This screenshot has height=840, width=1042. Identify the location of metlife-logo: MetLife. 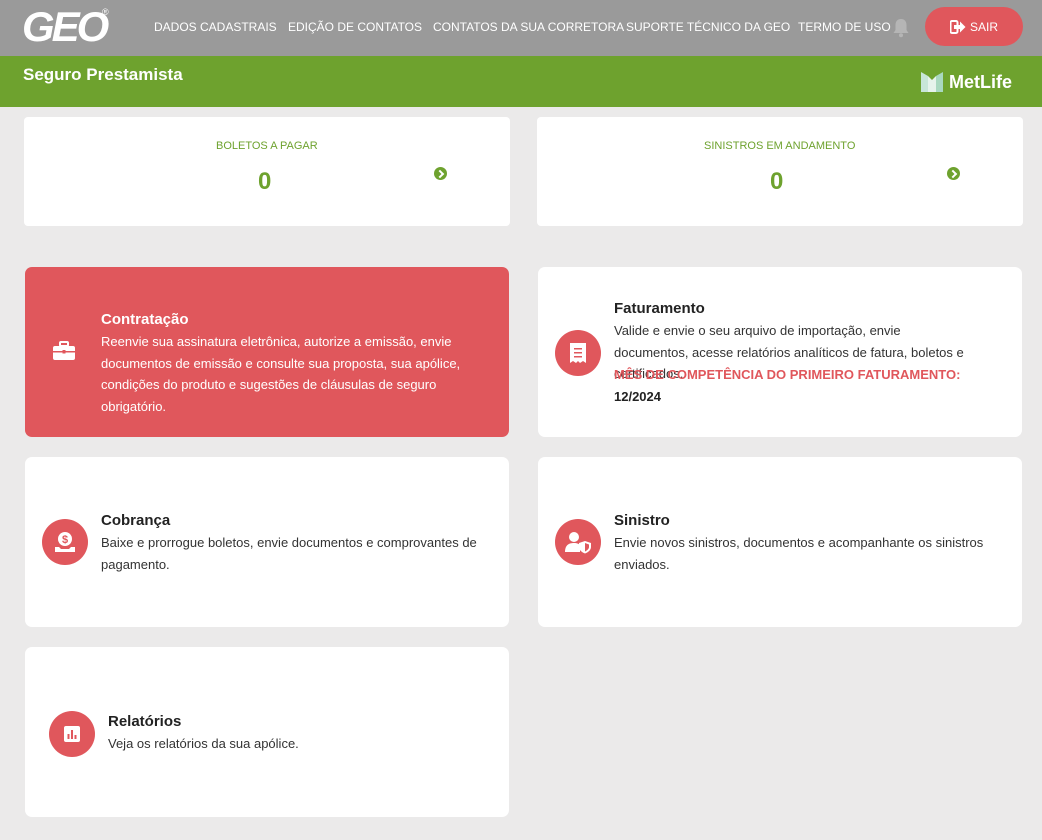
(966, 82).